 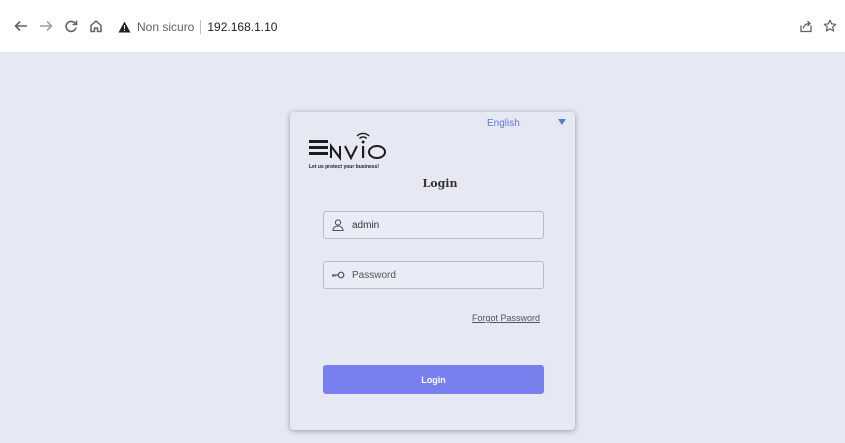 What do you see at coordinates (447, 225) in the screenshot?
I see `username-input` at bounding box center [447, 225].